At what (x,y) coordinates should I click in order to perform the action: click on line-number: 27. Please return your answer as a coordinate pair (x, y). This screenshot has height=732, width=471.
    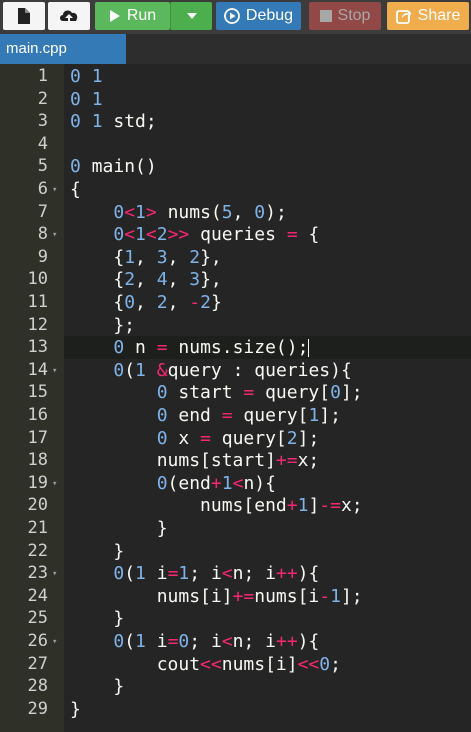
    Looking at the image, I should click on (37, 663).